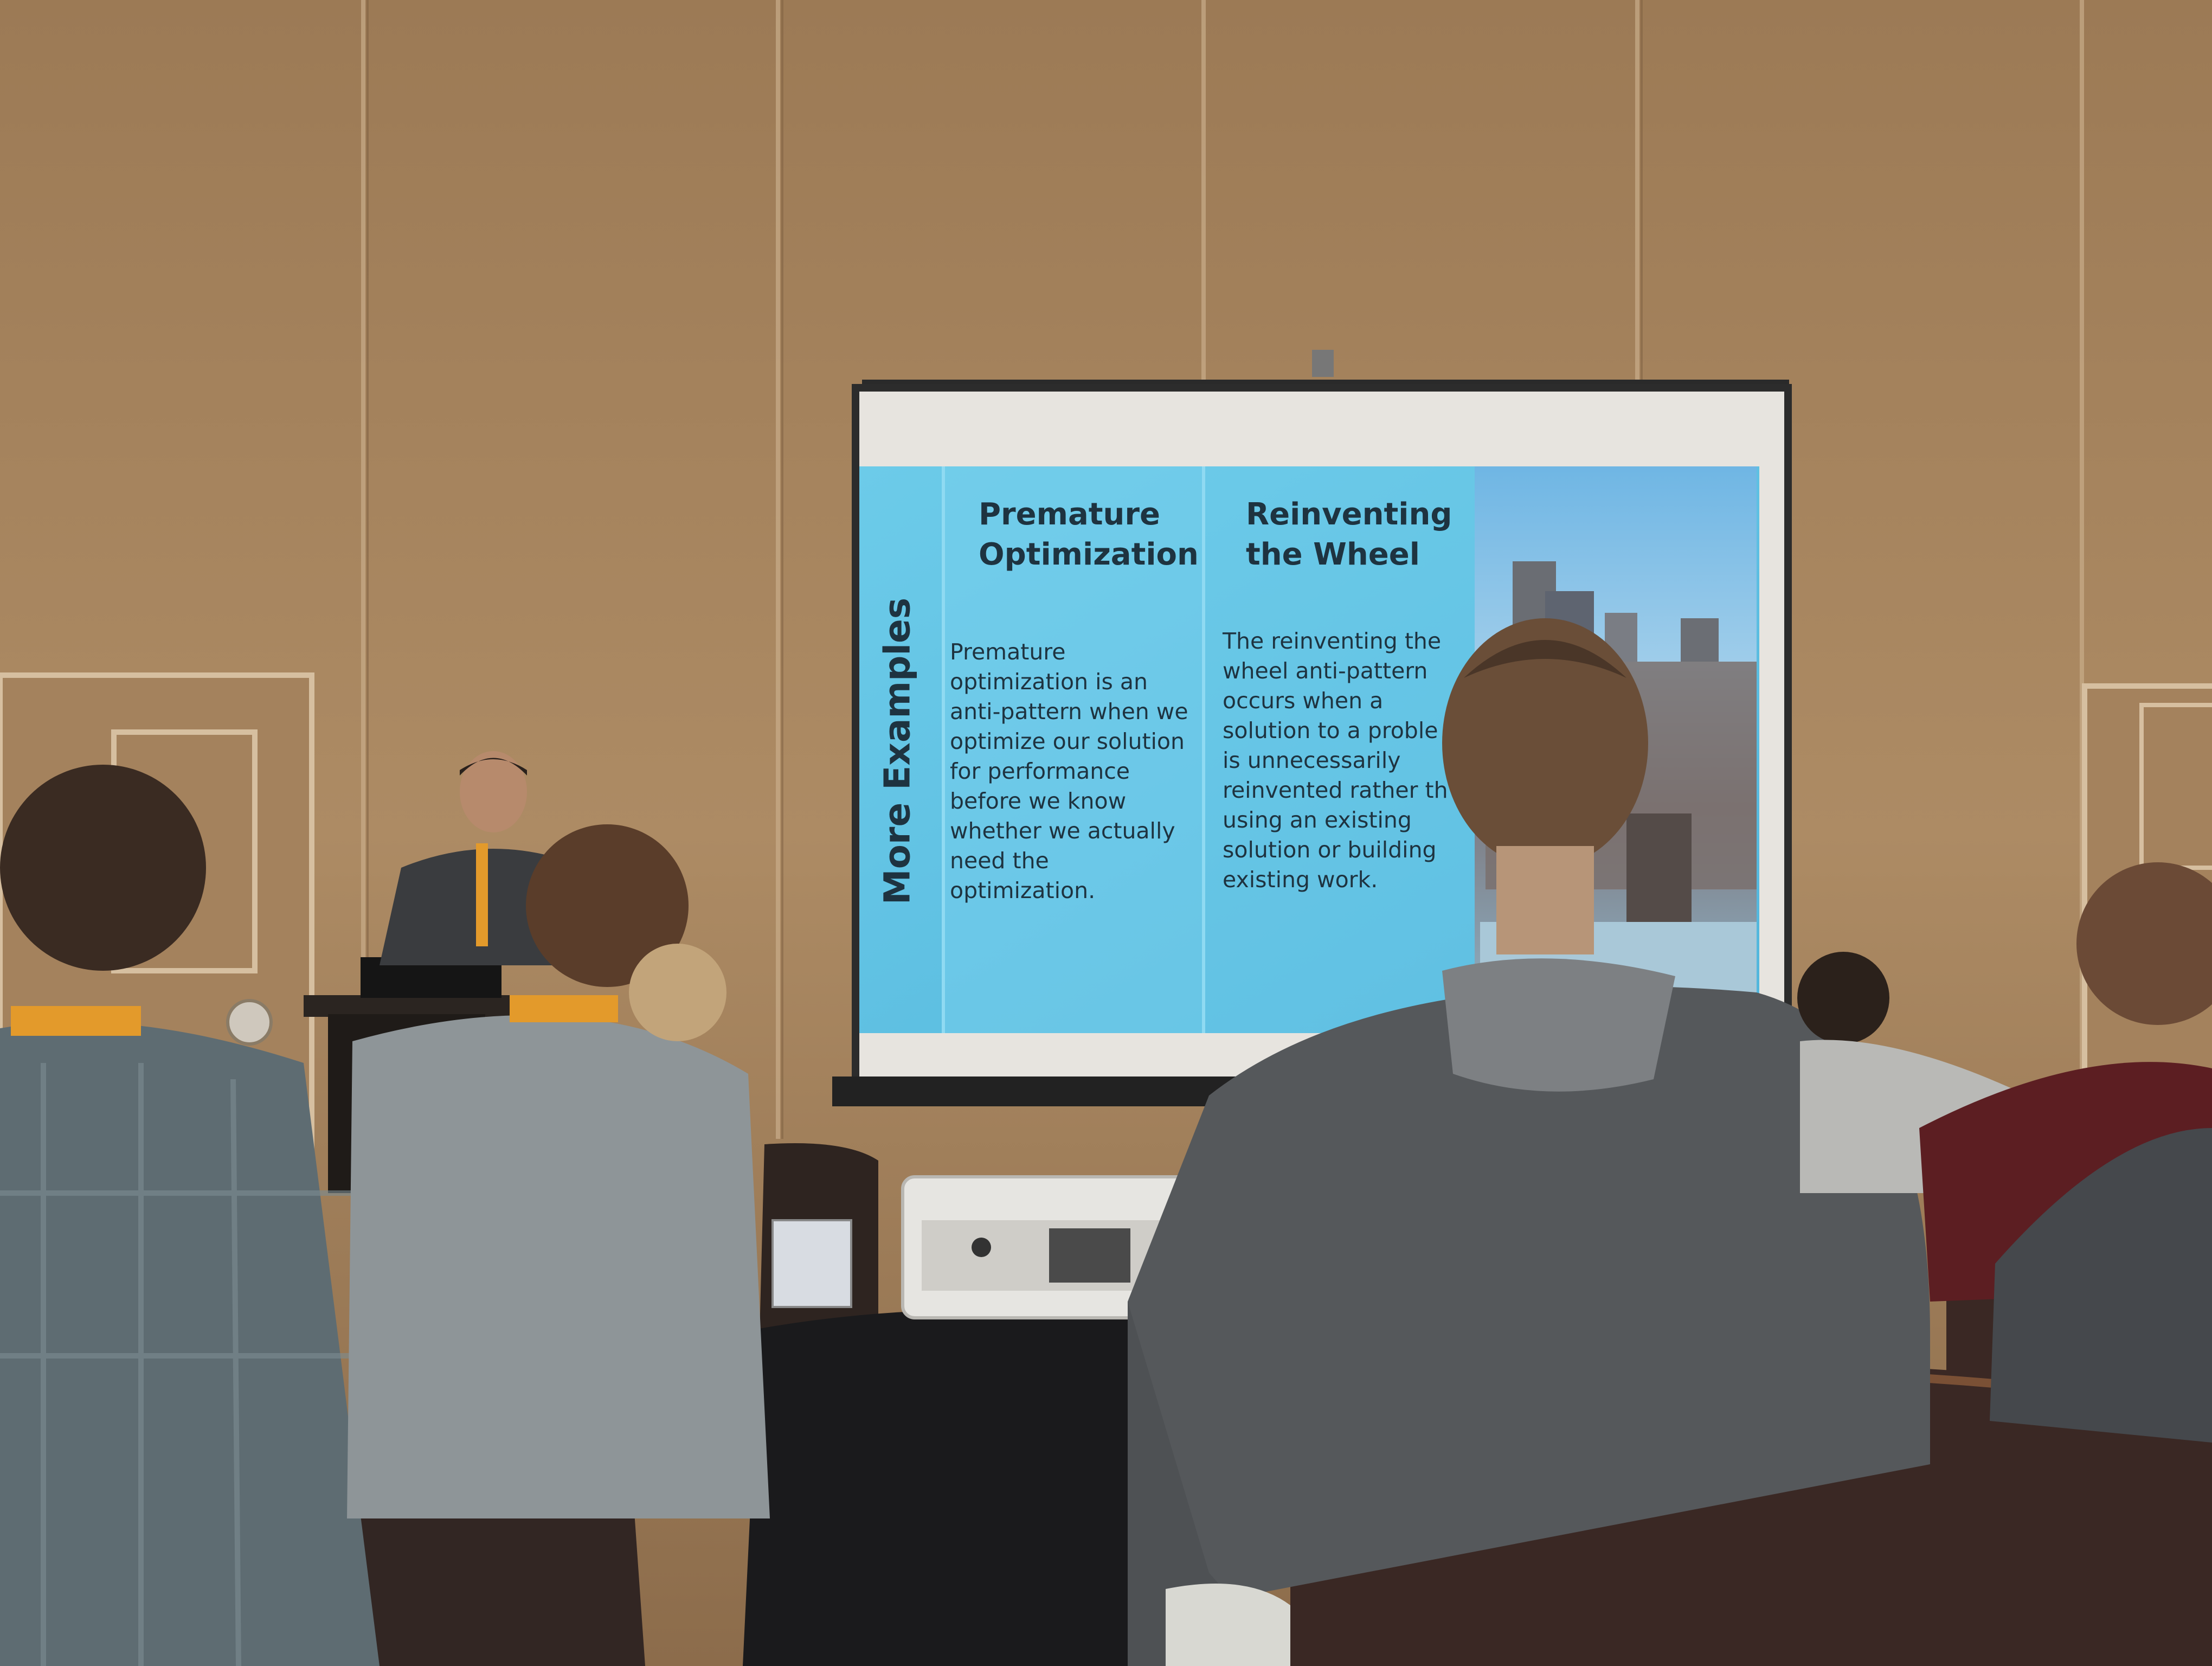 Image resolution: width=2212 pixels, height=1666 pixels. What do you see at coordinates (1089, 534) in the screenshot?
I see `column-title-premature-optimization: Premature Optimization` at bounding box center [1089, 534].